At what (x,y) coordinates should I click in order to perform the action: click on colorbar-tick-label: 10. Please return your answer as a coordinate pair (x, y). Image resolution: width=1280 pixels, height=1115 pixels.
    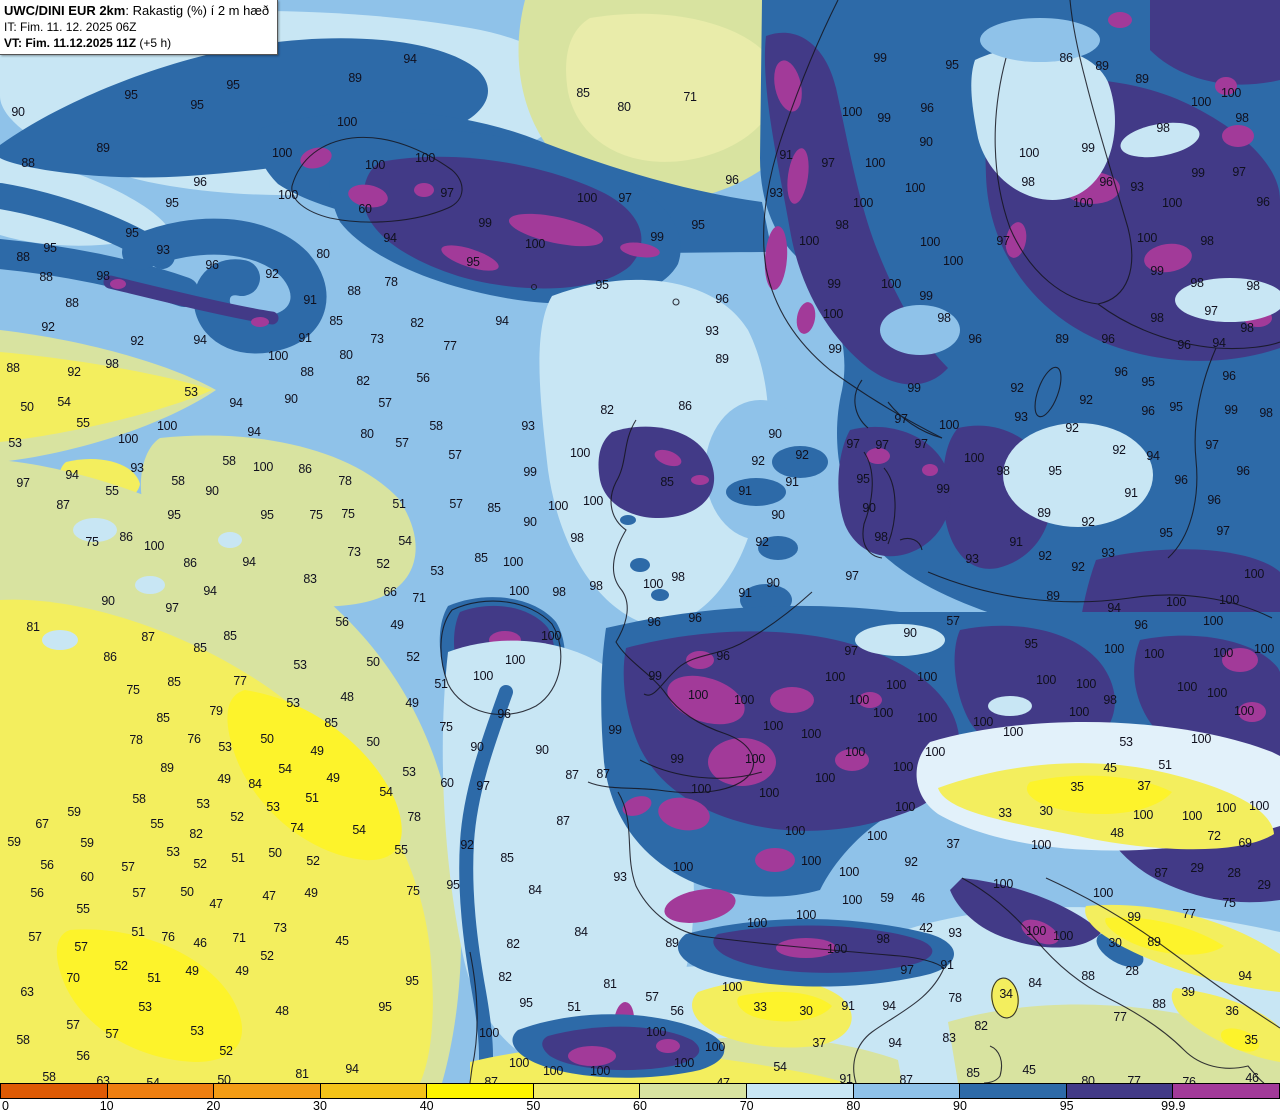
    Looking at the image, I should click on (106, 1106).